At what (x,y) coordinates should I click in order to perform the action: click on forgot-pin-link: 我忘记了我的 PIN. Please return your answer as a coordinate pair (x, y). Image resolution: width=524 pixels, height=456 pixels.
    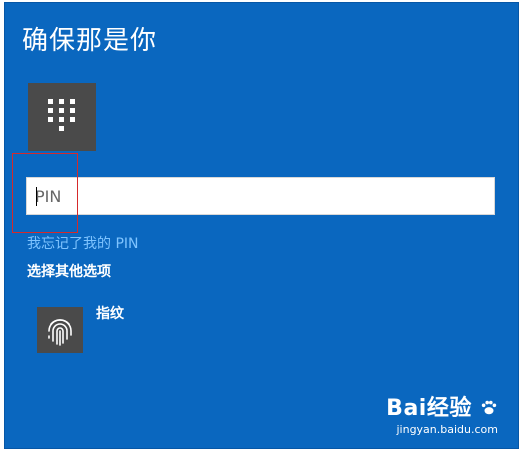
    Looking at the image, I should click on (83, 243).